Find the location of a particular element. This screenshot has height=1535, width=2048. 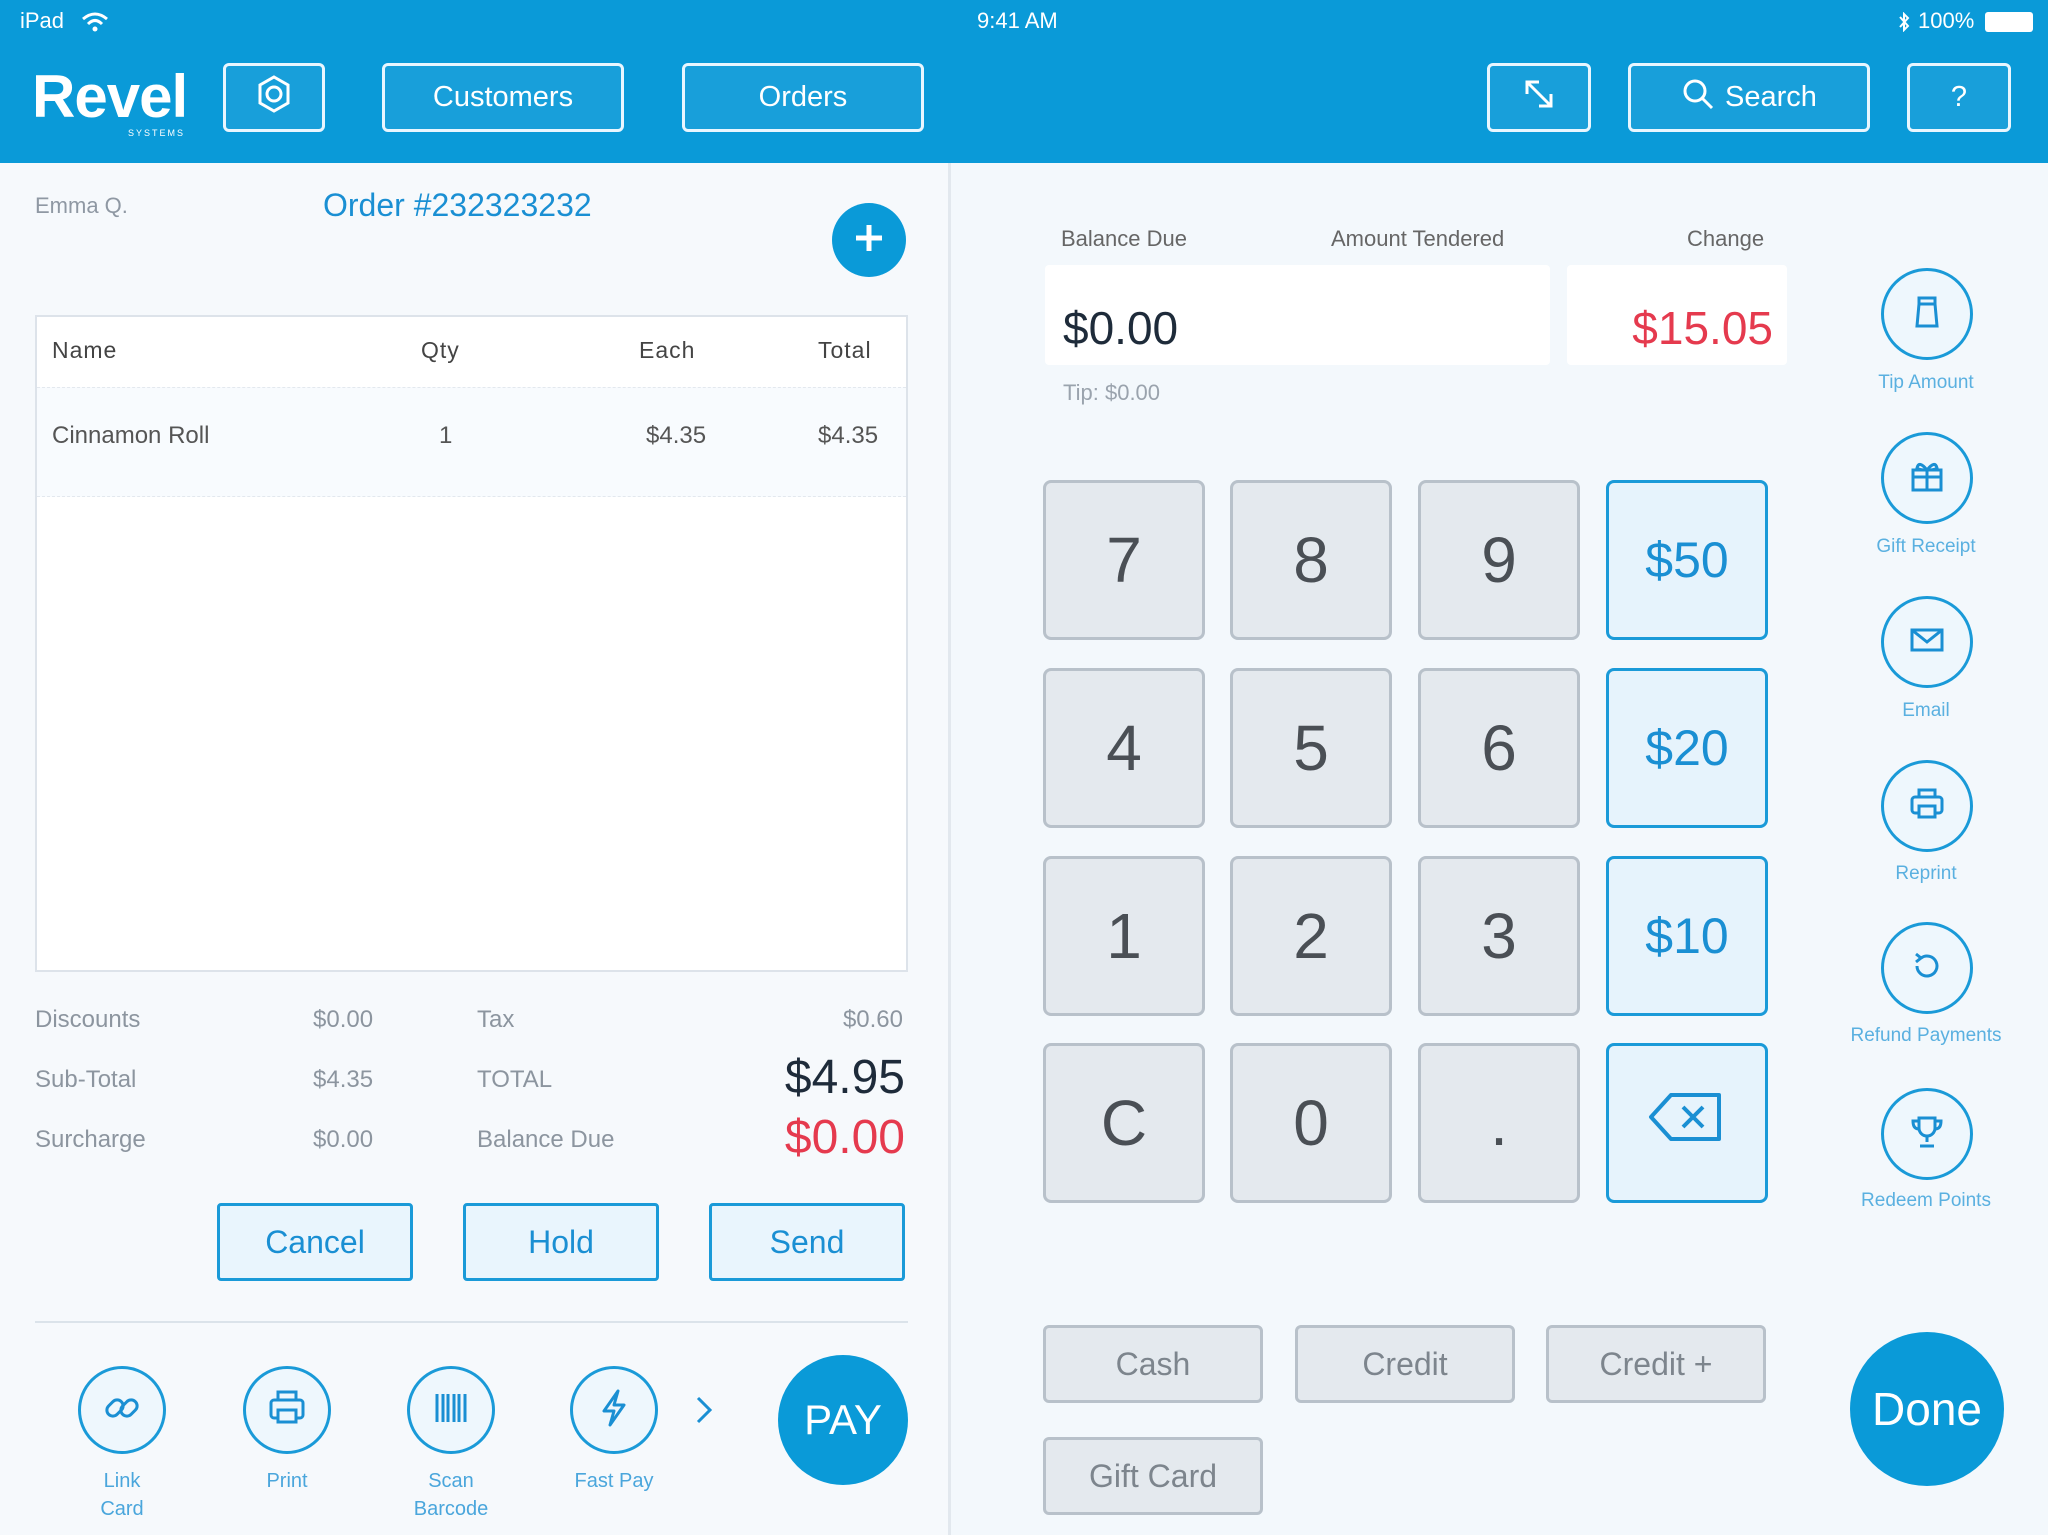

amount-tendered-header: Amount Tendered is located at coordinates (1418, 238).